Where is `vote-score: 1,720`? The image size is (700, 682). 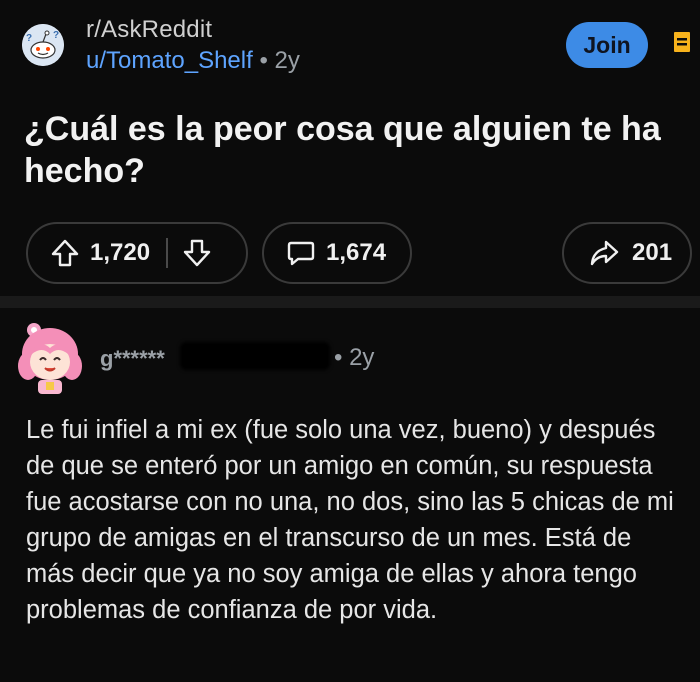
vote-score: 1,720 is located at coordinates (120, 252).